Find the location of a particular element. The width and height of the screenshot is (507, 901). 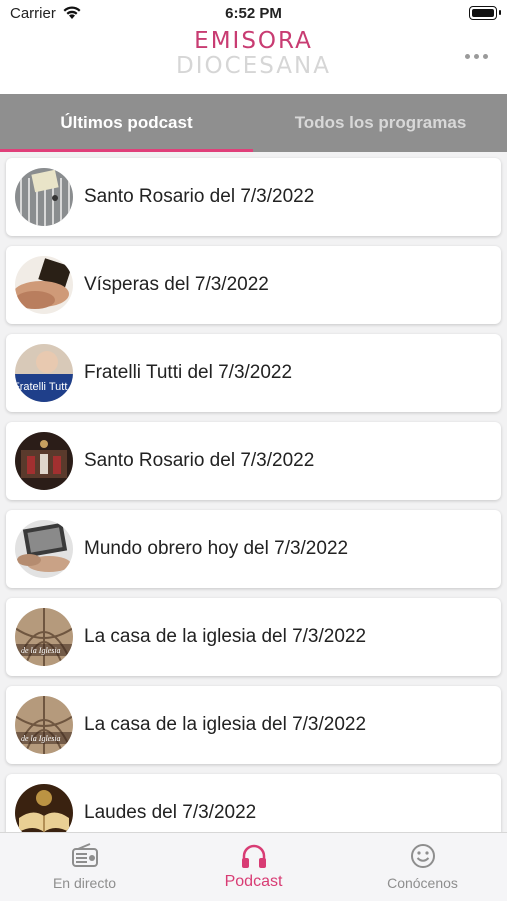

pope-thumbnail-caption: Fratelli Tutt is located at coordinates (41, 387).